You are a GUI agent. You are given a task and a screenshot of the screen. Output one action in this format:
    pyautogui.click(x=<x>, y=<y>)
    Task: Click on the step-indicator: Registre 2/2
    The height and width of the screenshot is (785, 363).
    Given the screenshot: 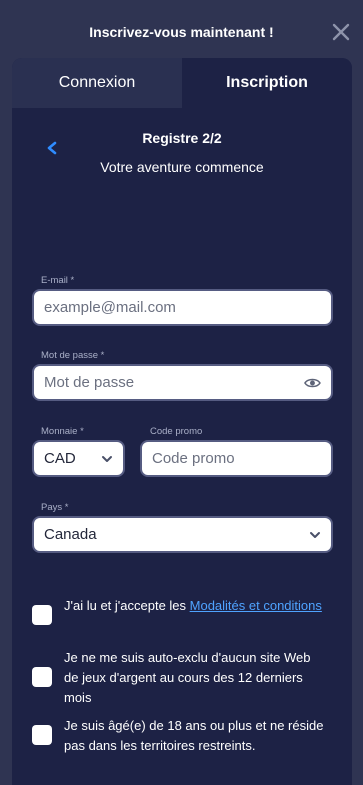 What is the action you would take?
    pyautogui.click(x=182, y=138)
    